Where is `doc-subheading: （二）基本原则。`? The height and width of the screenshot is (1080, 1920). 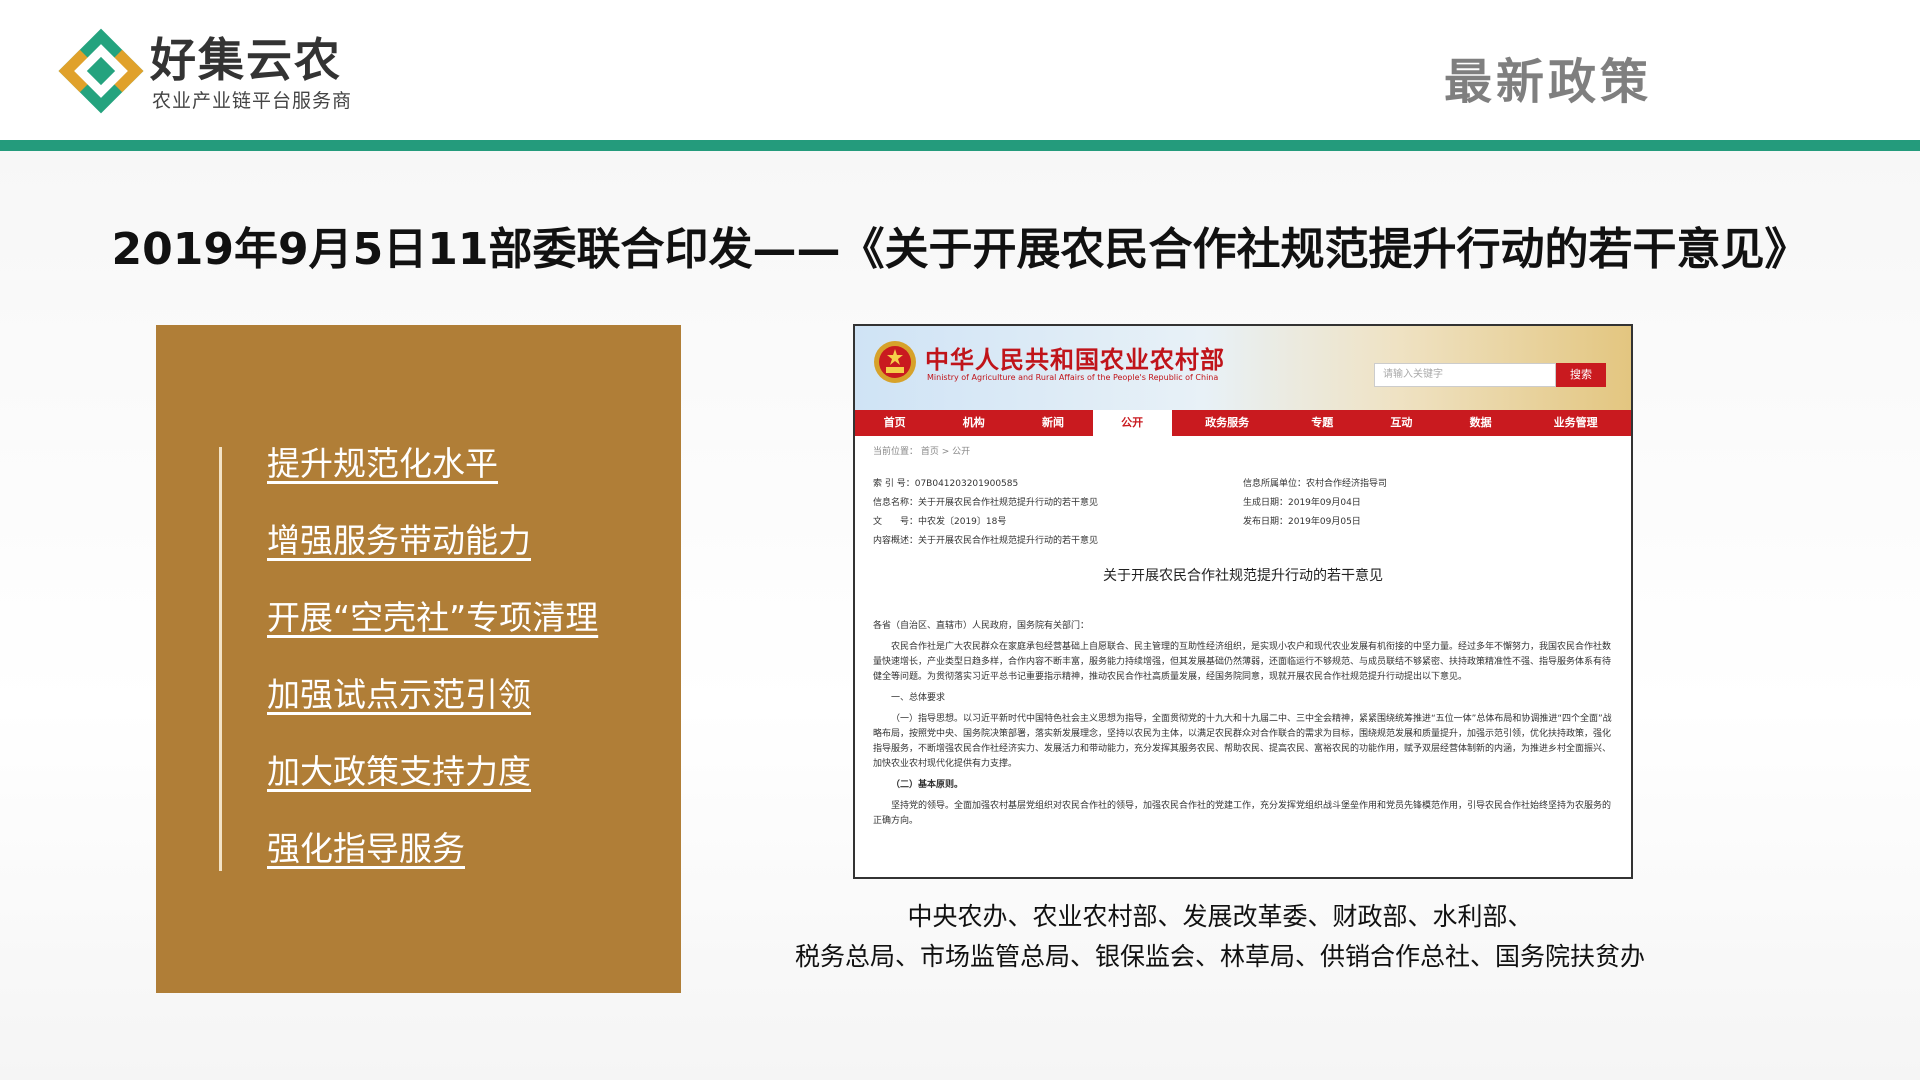 doc-subheading: （二）基本原则。 is located at coordinates (927, 785).